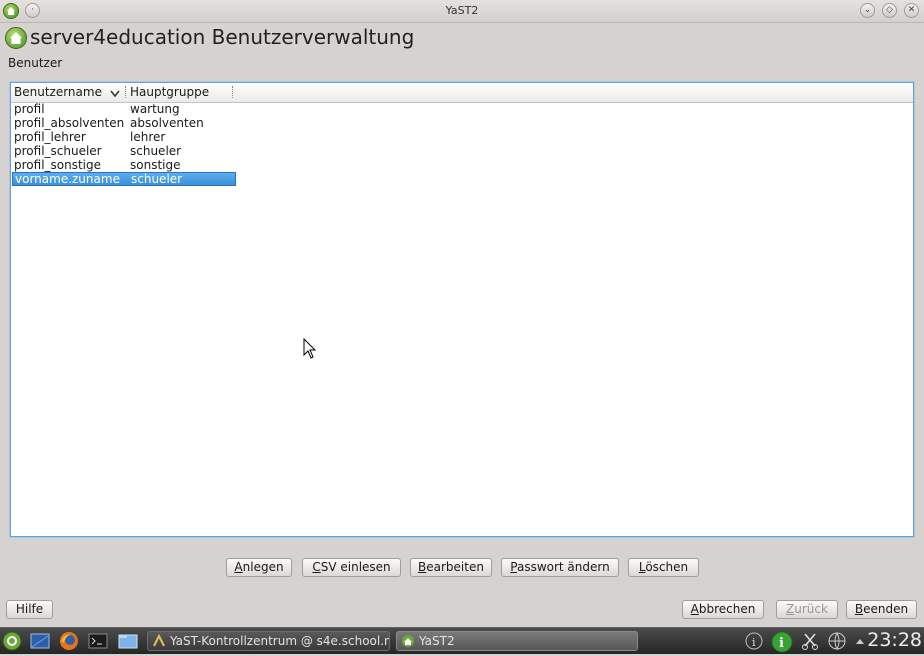 This screenshot has height=656, width=924. Describe the element at coordinates (29, 109) in the screenshot. I see `cell-username: profil` at that location.